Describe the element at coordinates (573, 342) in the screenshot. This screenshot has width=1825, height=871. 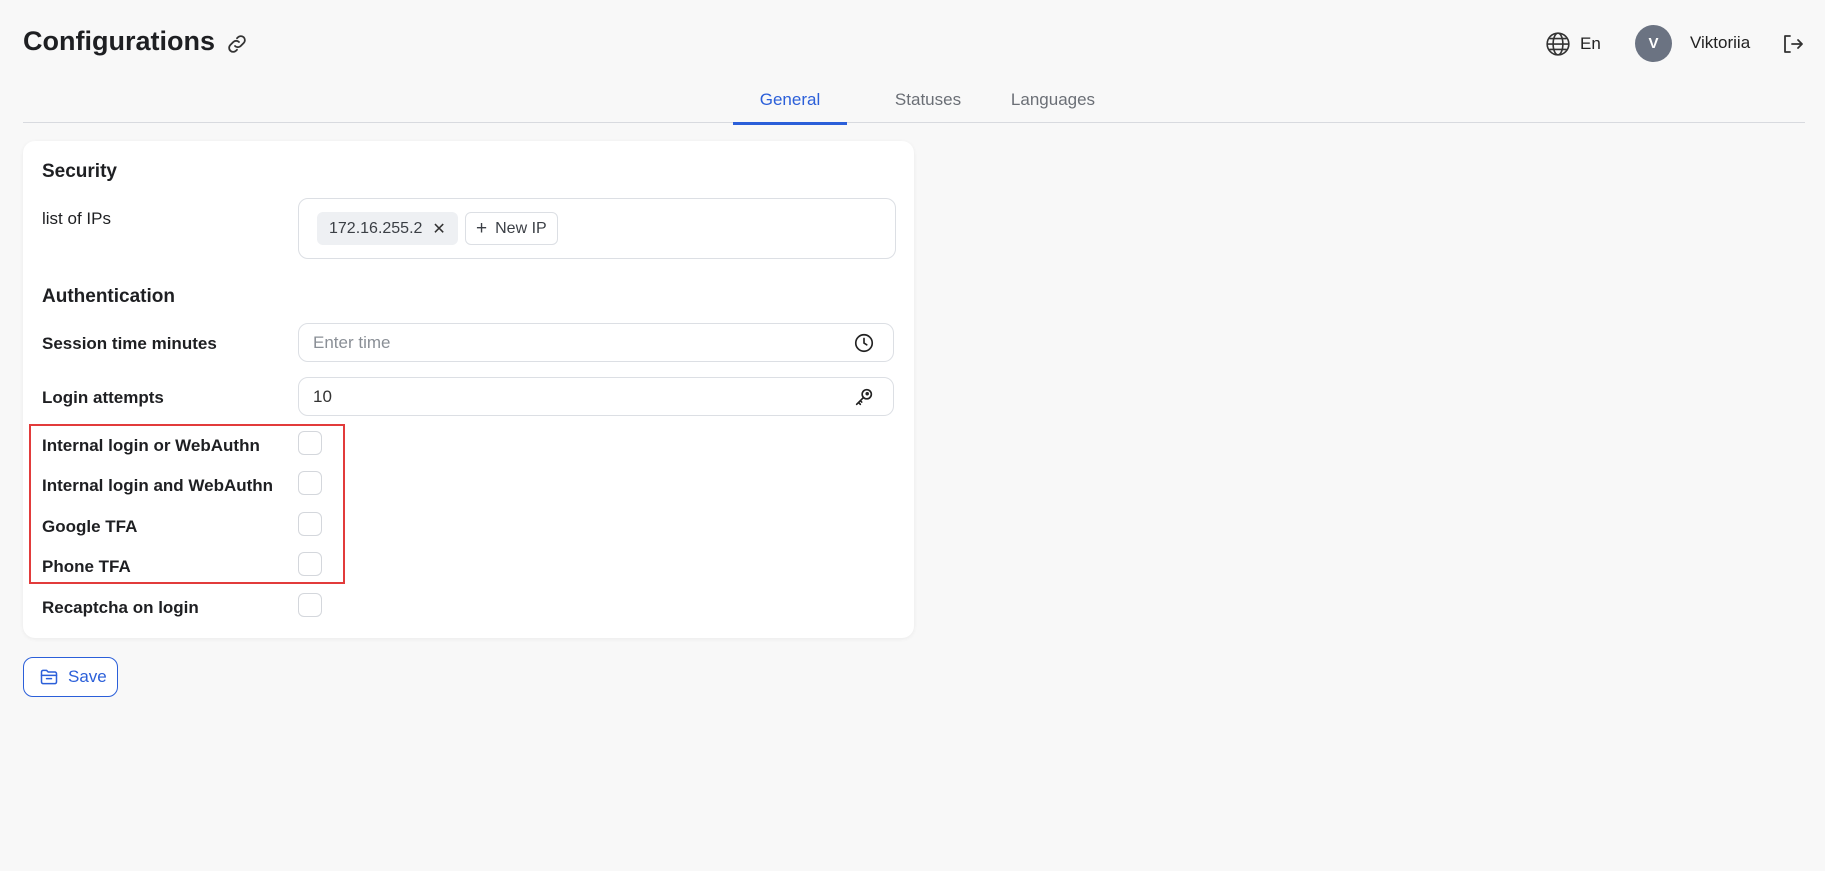
I see `session-time-input` at that location.